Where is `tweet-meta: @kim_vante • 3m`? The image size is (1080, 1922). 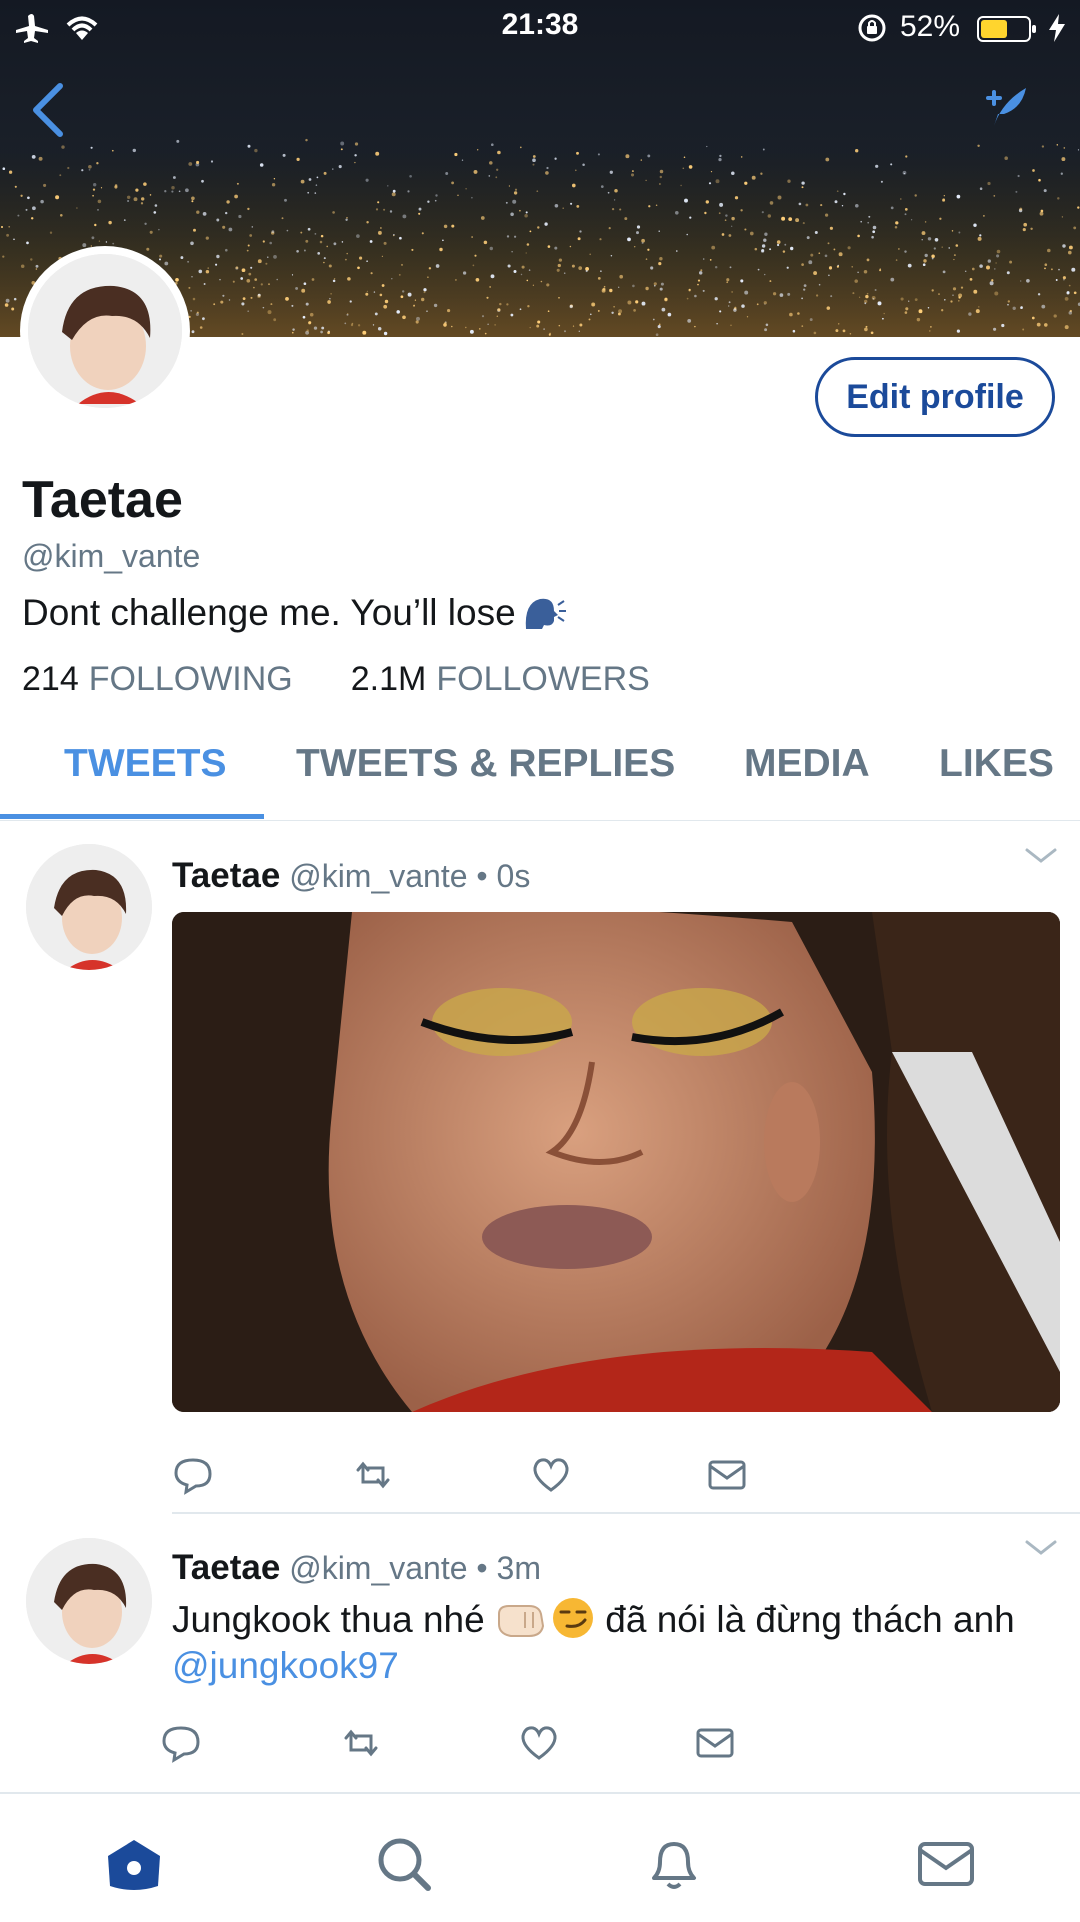
tweet-meta: @kim_vante • 3m is located at coordinates (415, 1568).